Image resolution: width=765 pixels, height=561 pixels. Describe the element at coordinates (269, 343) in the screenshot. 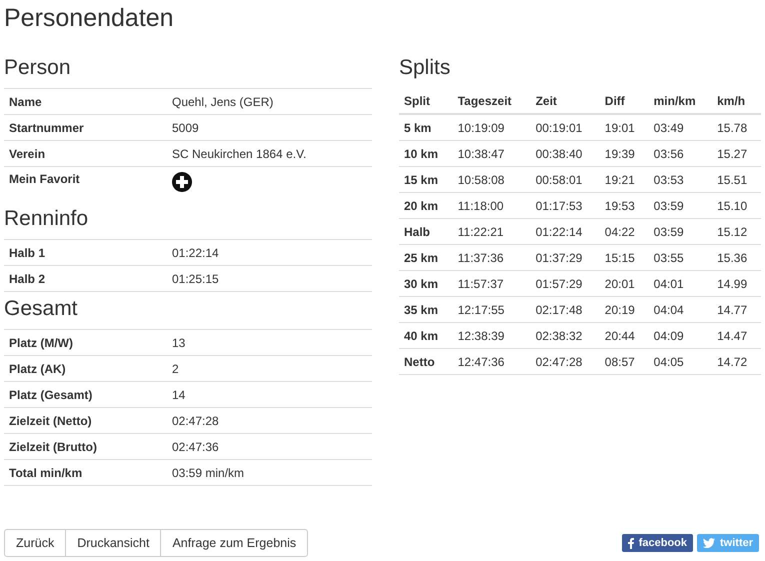

I see `field-value: 13` at that location.